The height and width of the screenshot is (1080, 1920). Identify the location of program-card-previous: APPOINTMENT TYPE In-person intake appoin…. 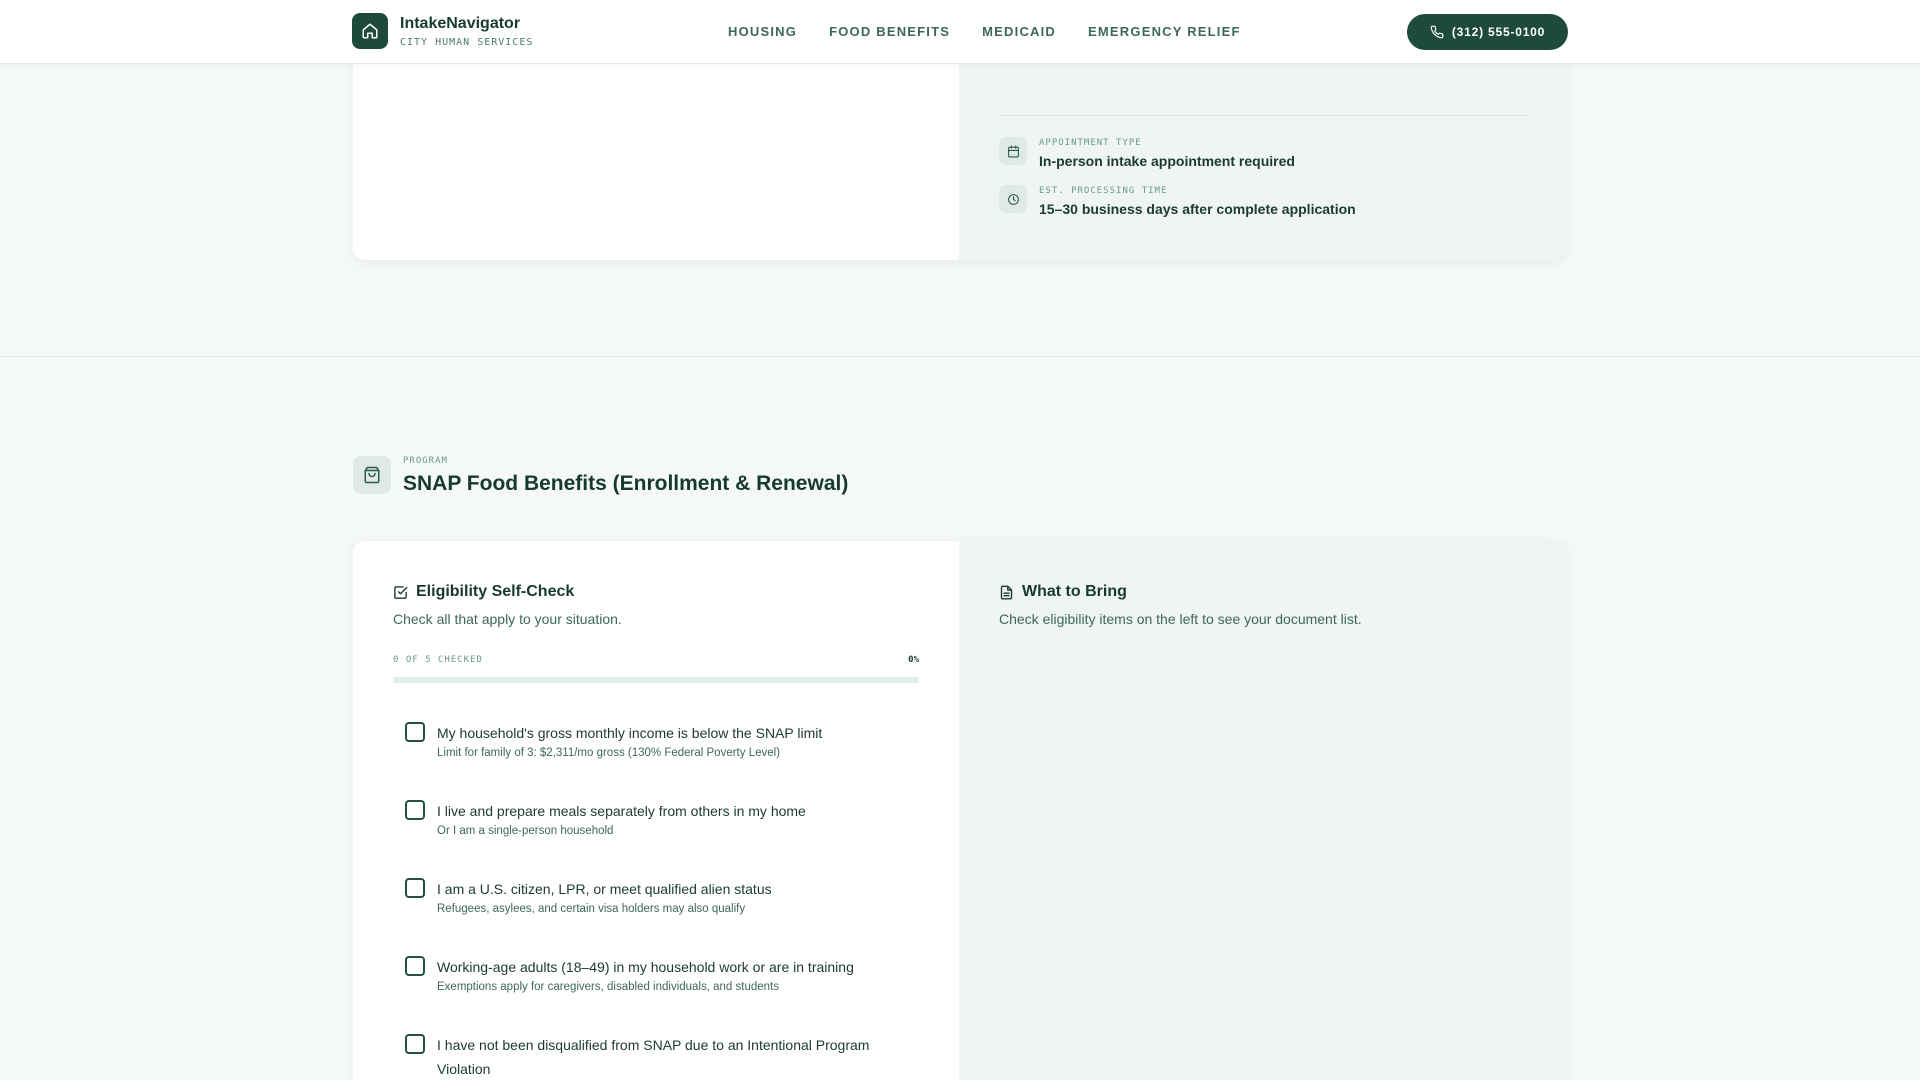
(959, 150).